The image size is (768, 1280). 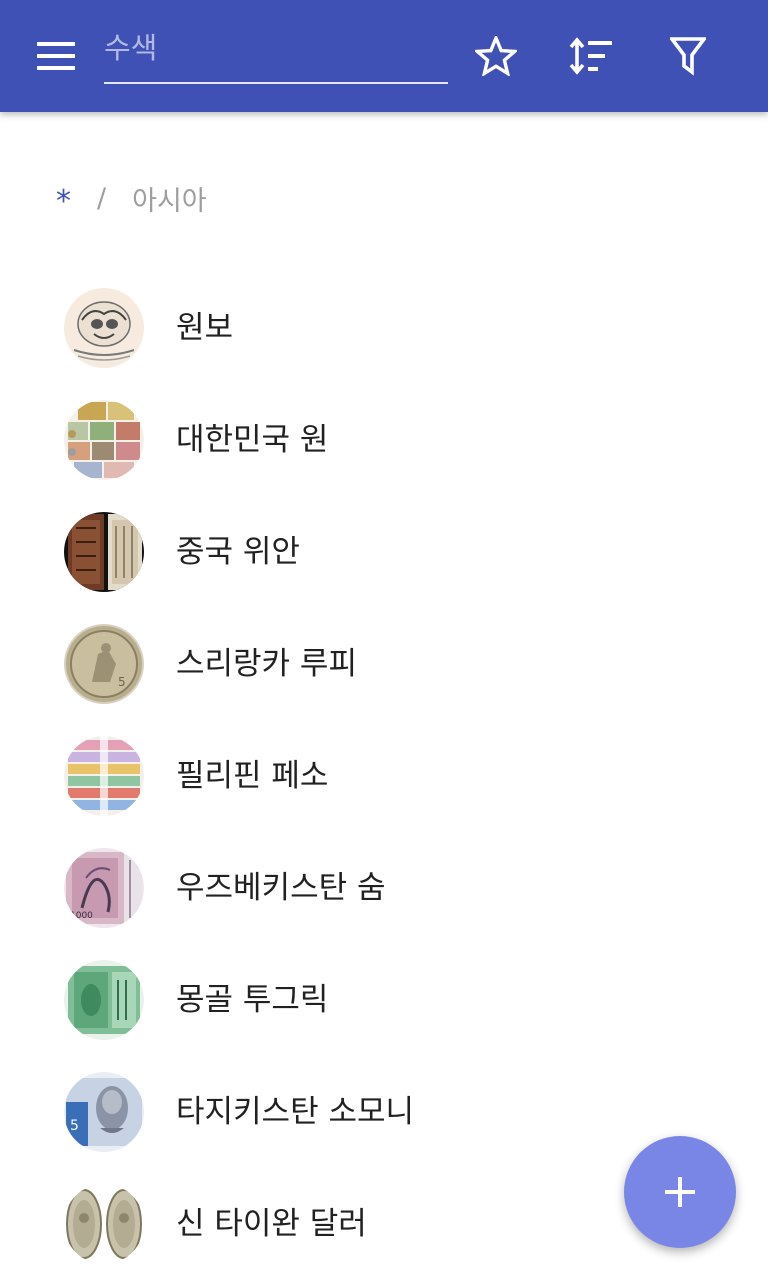 What do you see at coordinates (104, 1224) in the screenshot?
I see `taiwan-coins-thumbnail` at bounding box center [104, 1224].